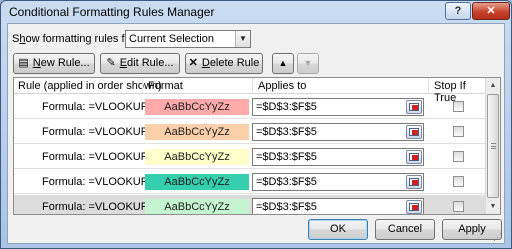 This screenshot has width=512, height=249. I want to click on ok-button: OK, so click(338, 229).